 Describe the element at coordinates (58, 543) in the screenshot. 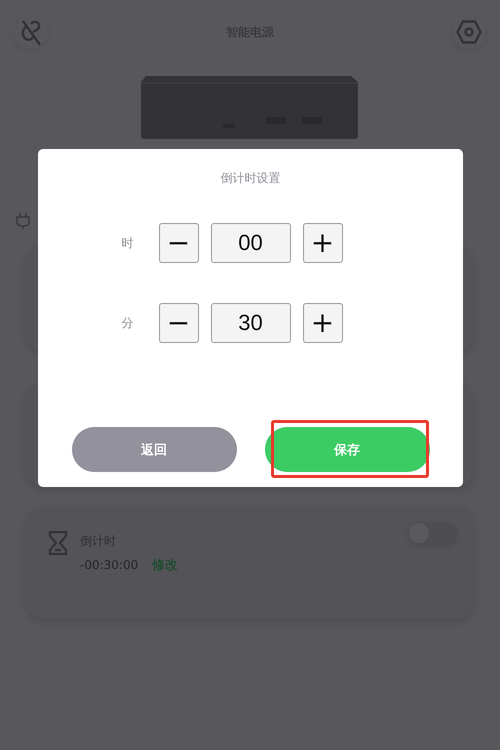

I see `hourglass-icon` at that location.